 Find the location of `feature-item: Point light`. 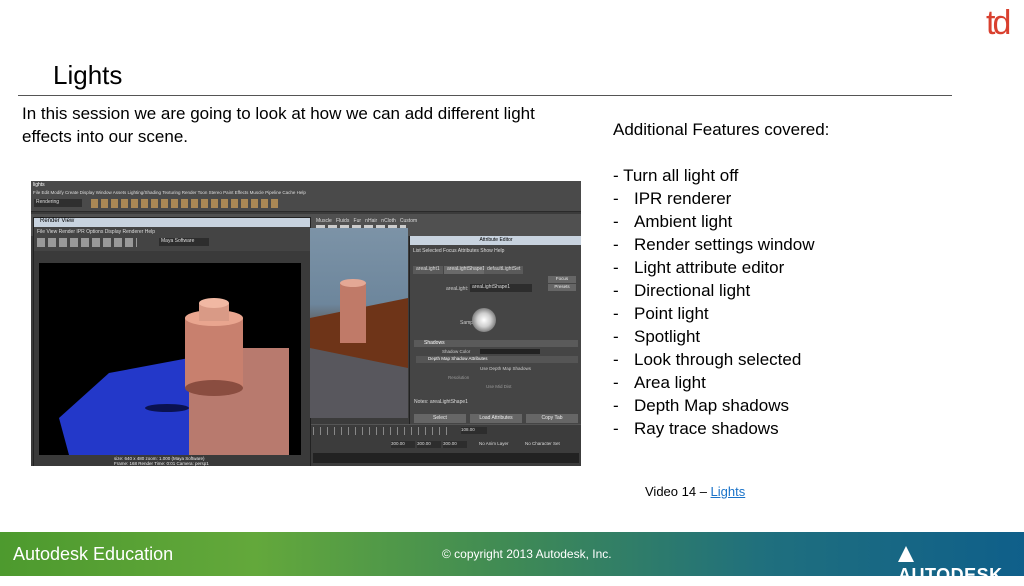

feature-item: Point light is located at coordinates (671, 313).